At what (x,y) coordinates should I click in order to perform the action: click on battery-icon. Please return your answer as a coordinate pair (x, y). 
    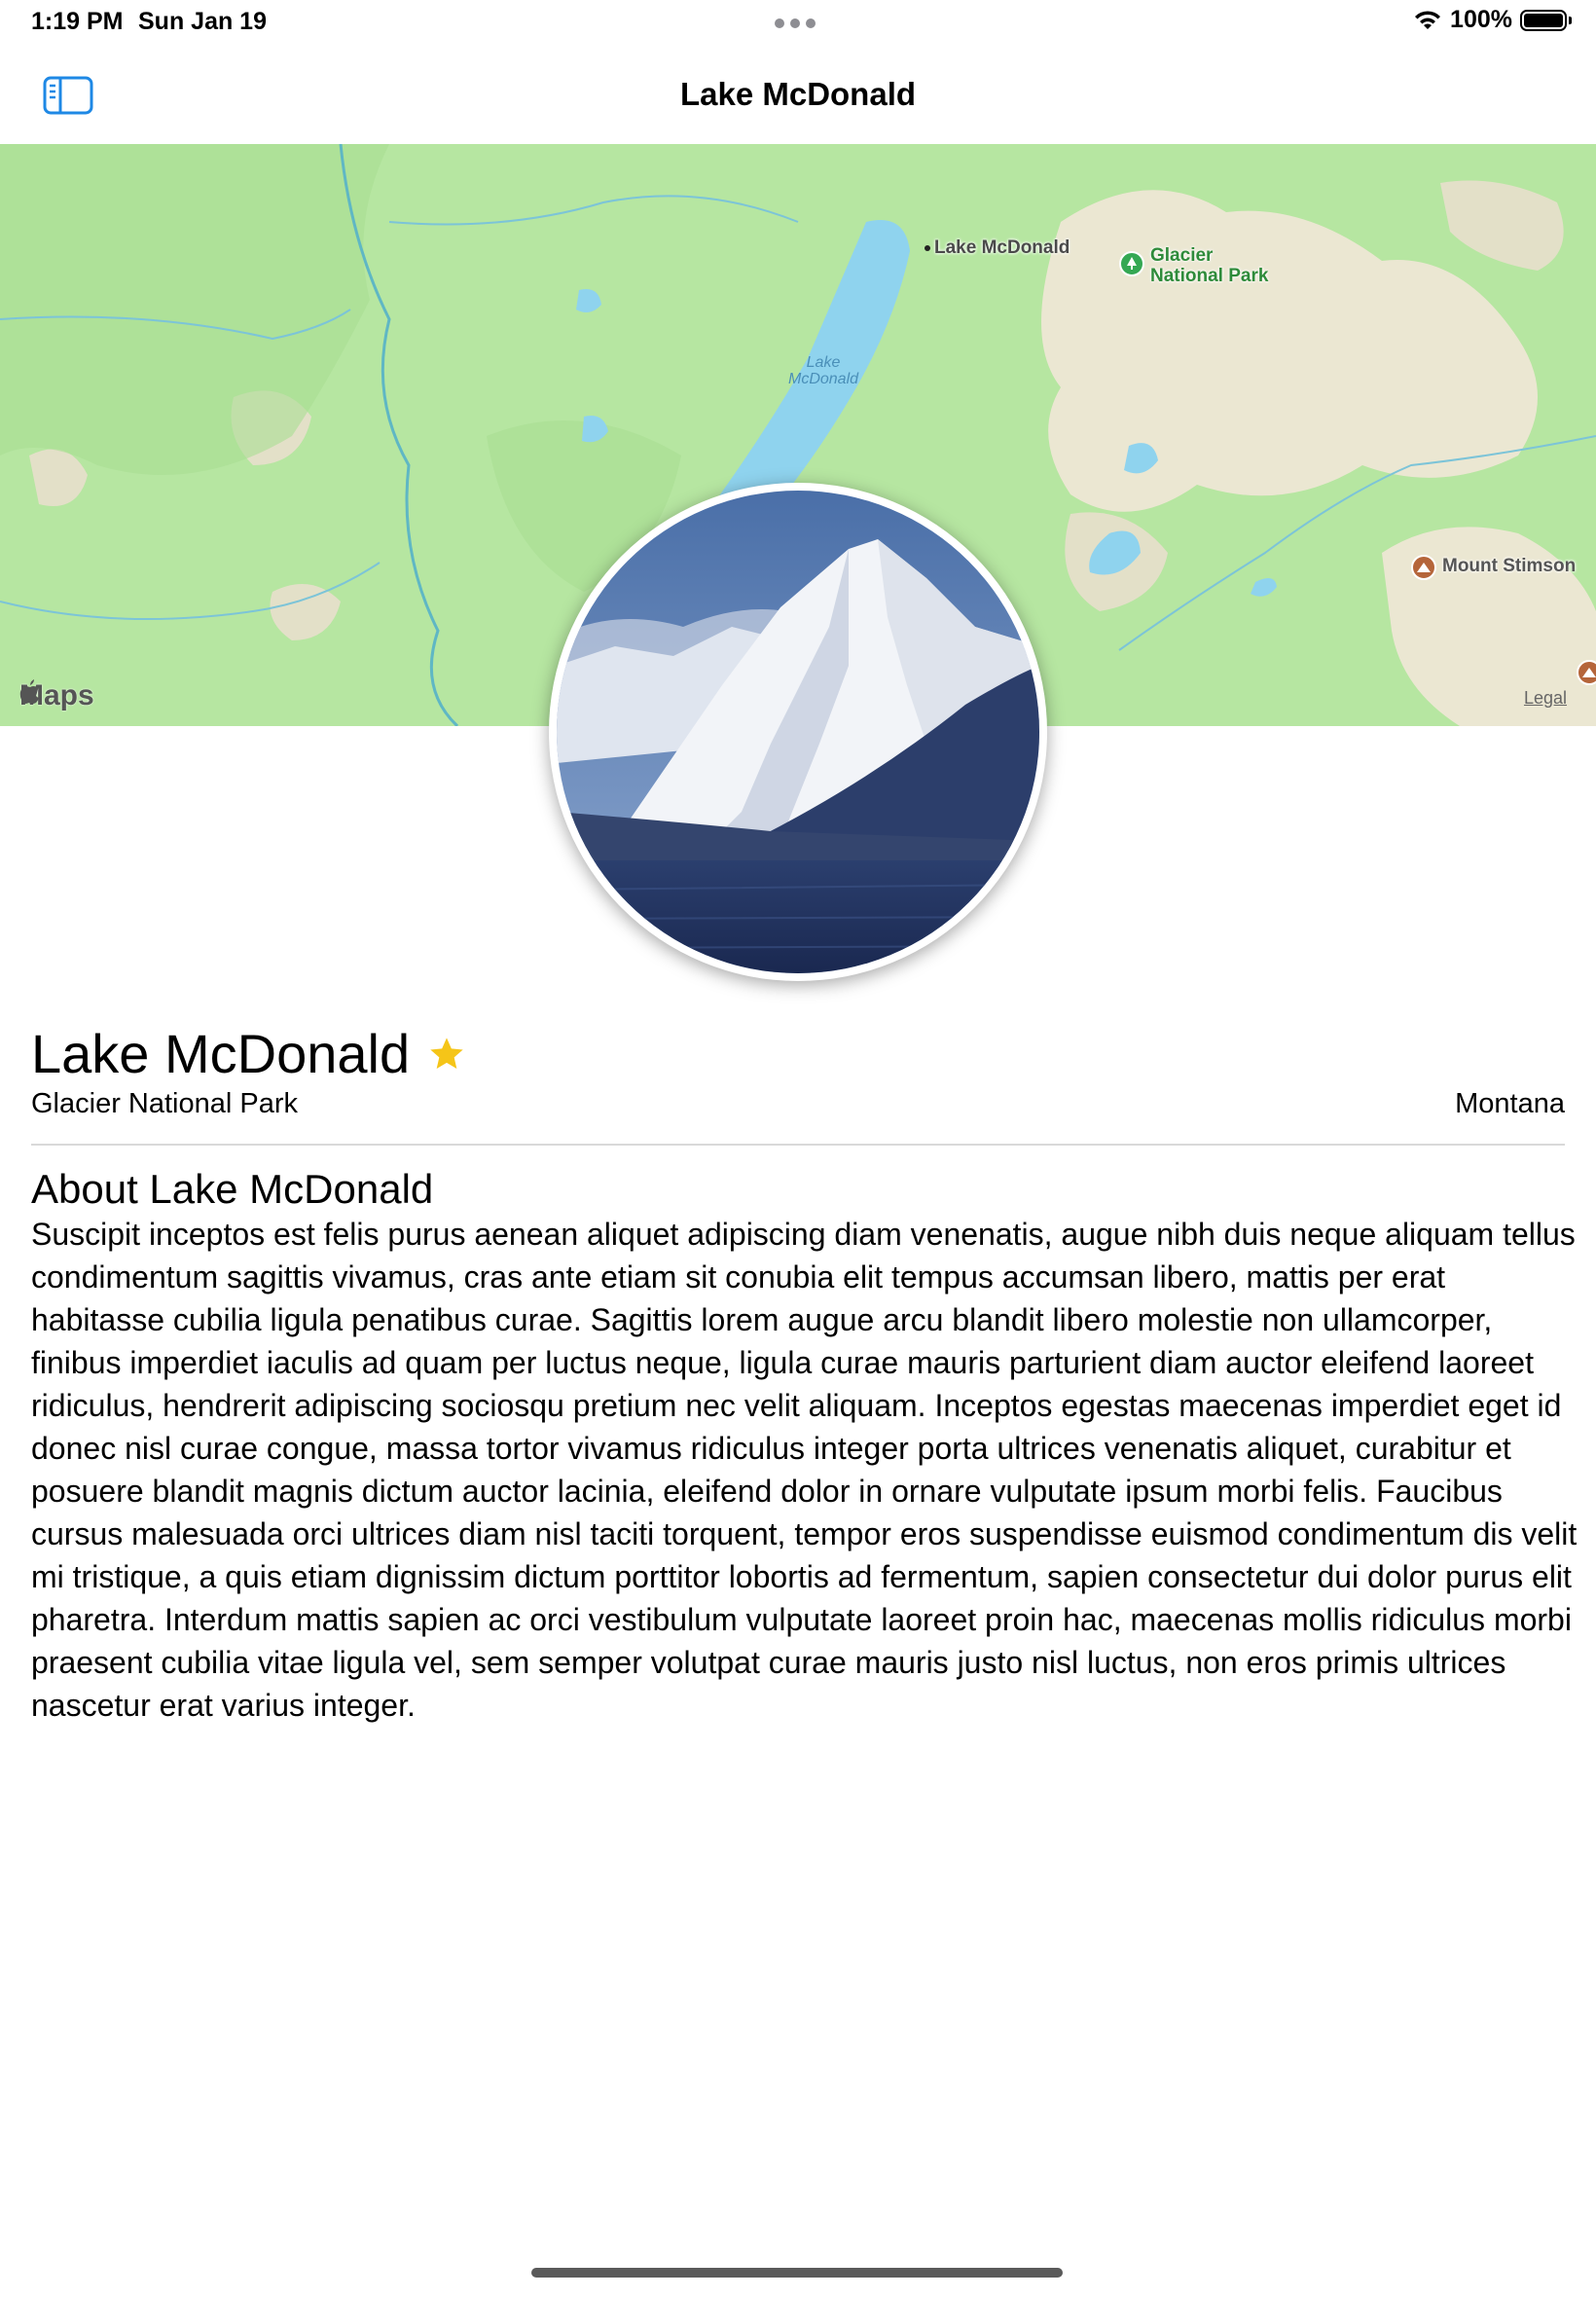
    Looking at the image, I should click on (1546, 20).